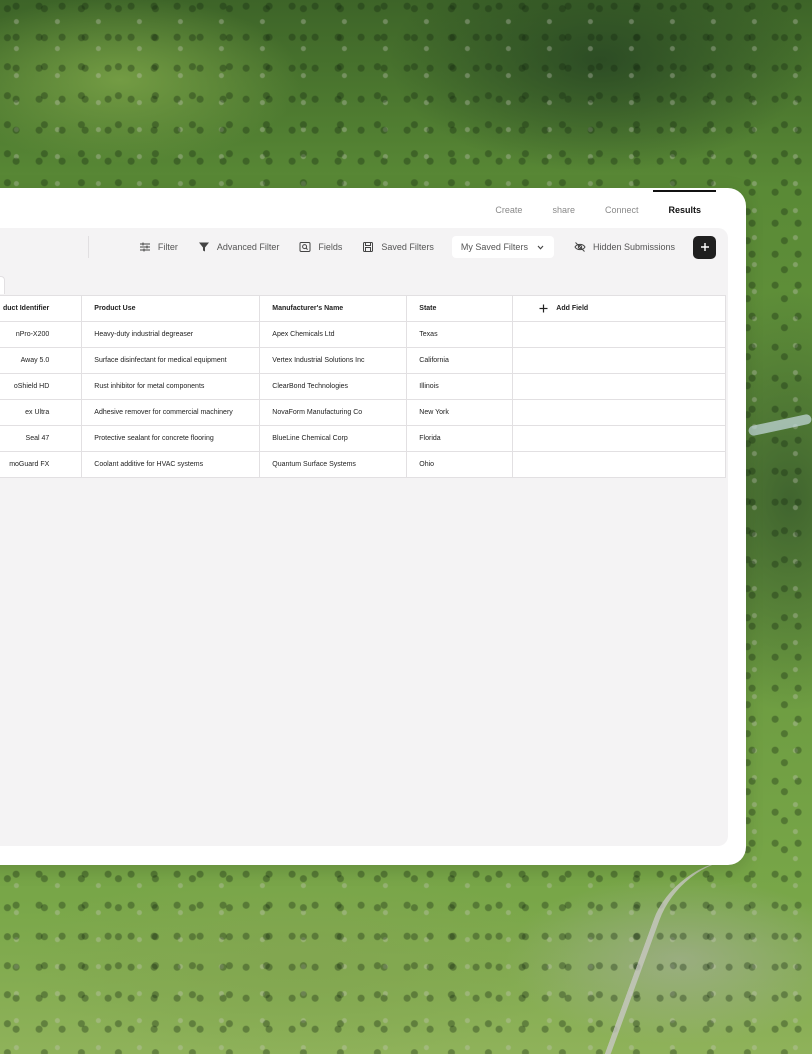 The width and height of the screenshot is (812, 1054). Describe the element at coordinates (41, 464) in the screenshot. I see `product-identifier-cell: moGuard FX` at that location.